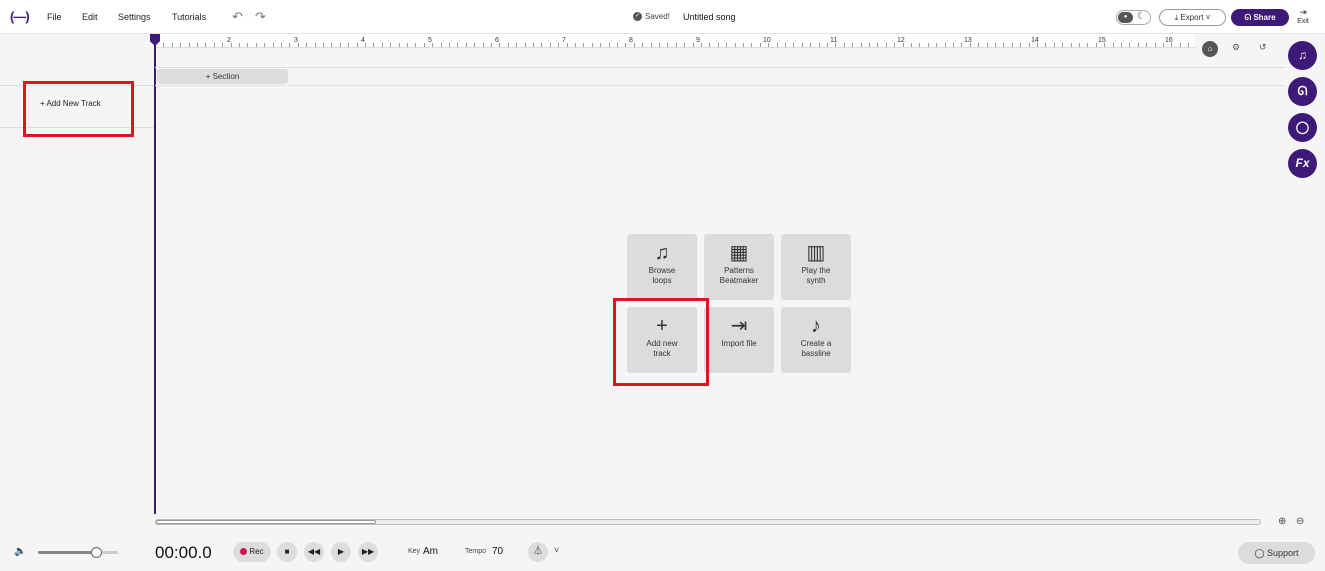 Image resolution: width=1325 pixels, height=571 pixels. What do you see at coordinates (816, 267) in the screenshot?
I see `tile-play-synth: ▥ Play the synth` at bounding box center [816, 267].